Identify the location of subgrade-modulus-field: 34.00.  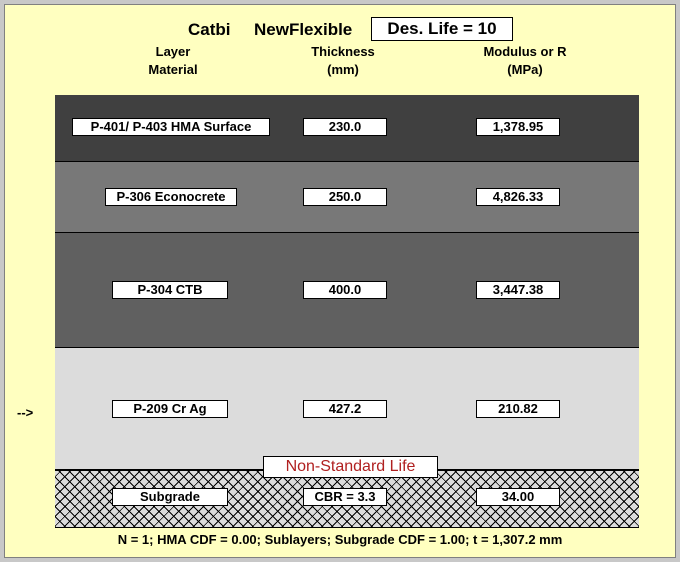
(518, 497).